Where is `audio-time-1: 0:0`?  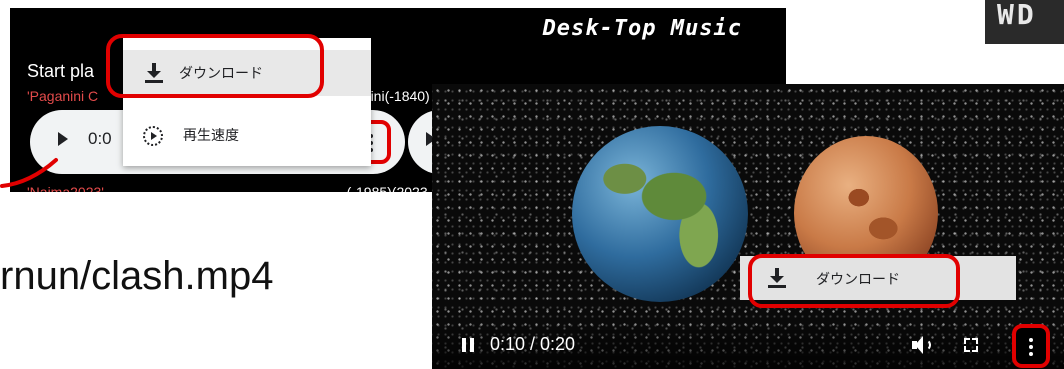 audio-time-1: 0:0 is located at coordinates (100, 138).